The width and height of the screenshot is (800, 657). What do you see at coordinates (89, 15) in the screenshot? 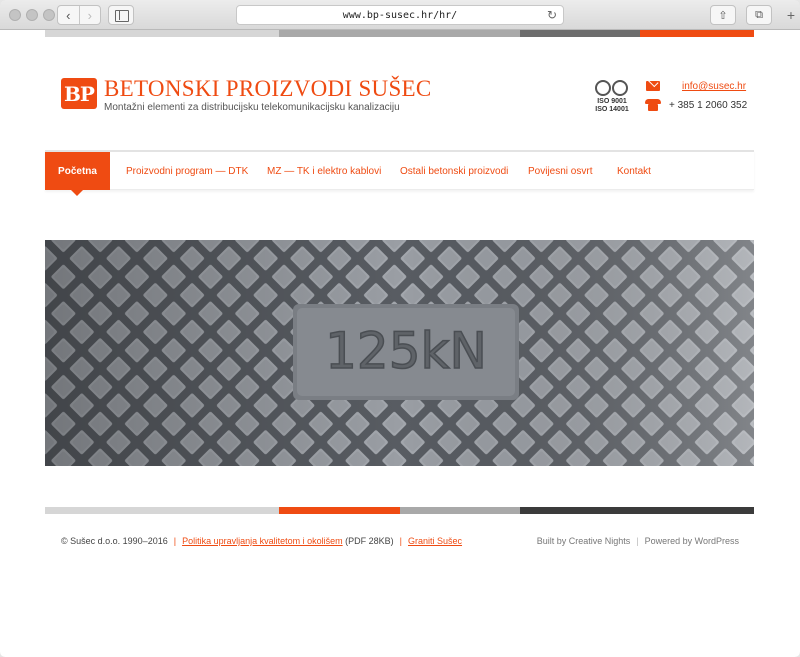
I see `forward-icon: ›` at bounding box center [89, 15].